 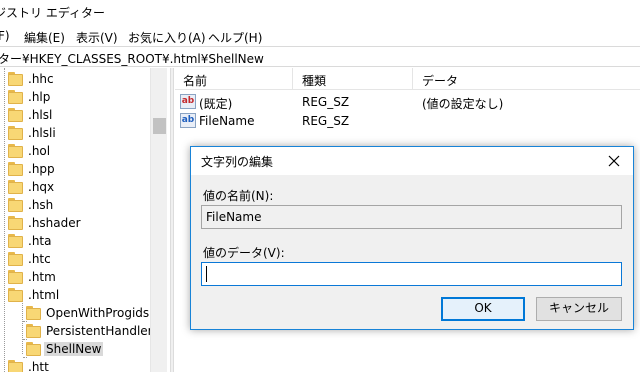 What do you see at coordinates (15, 295) in the screenshot?
I see `folder-open-icon` at bounding box center [15, 295].